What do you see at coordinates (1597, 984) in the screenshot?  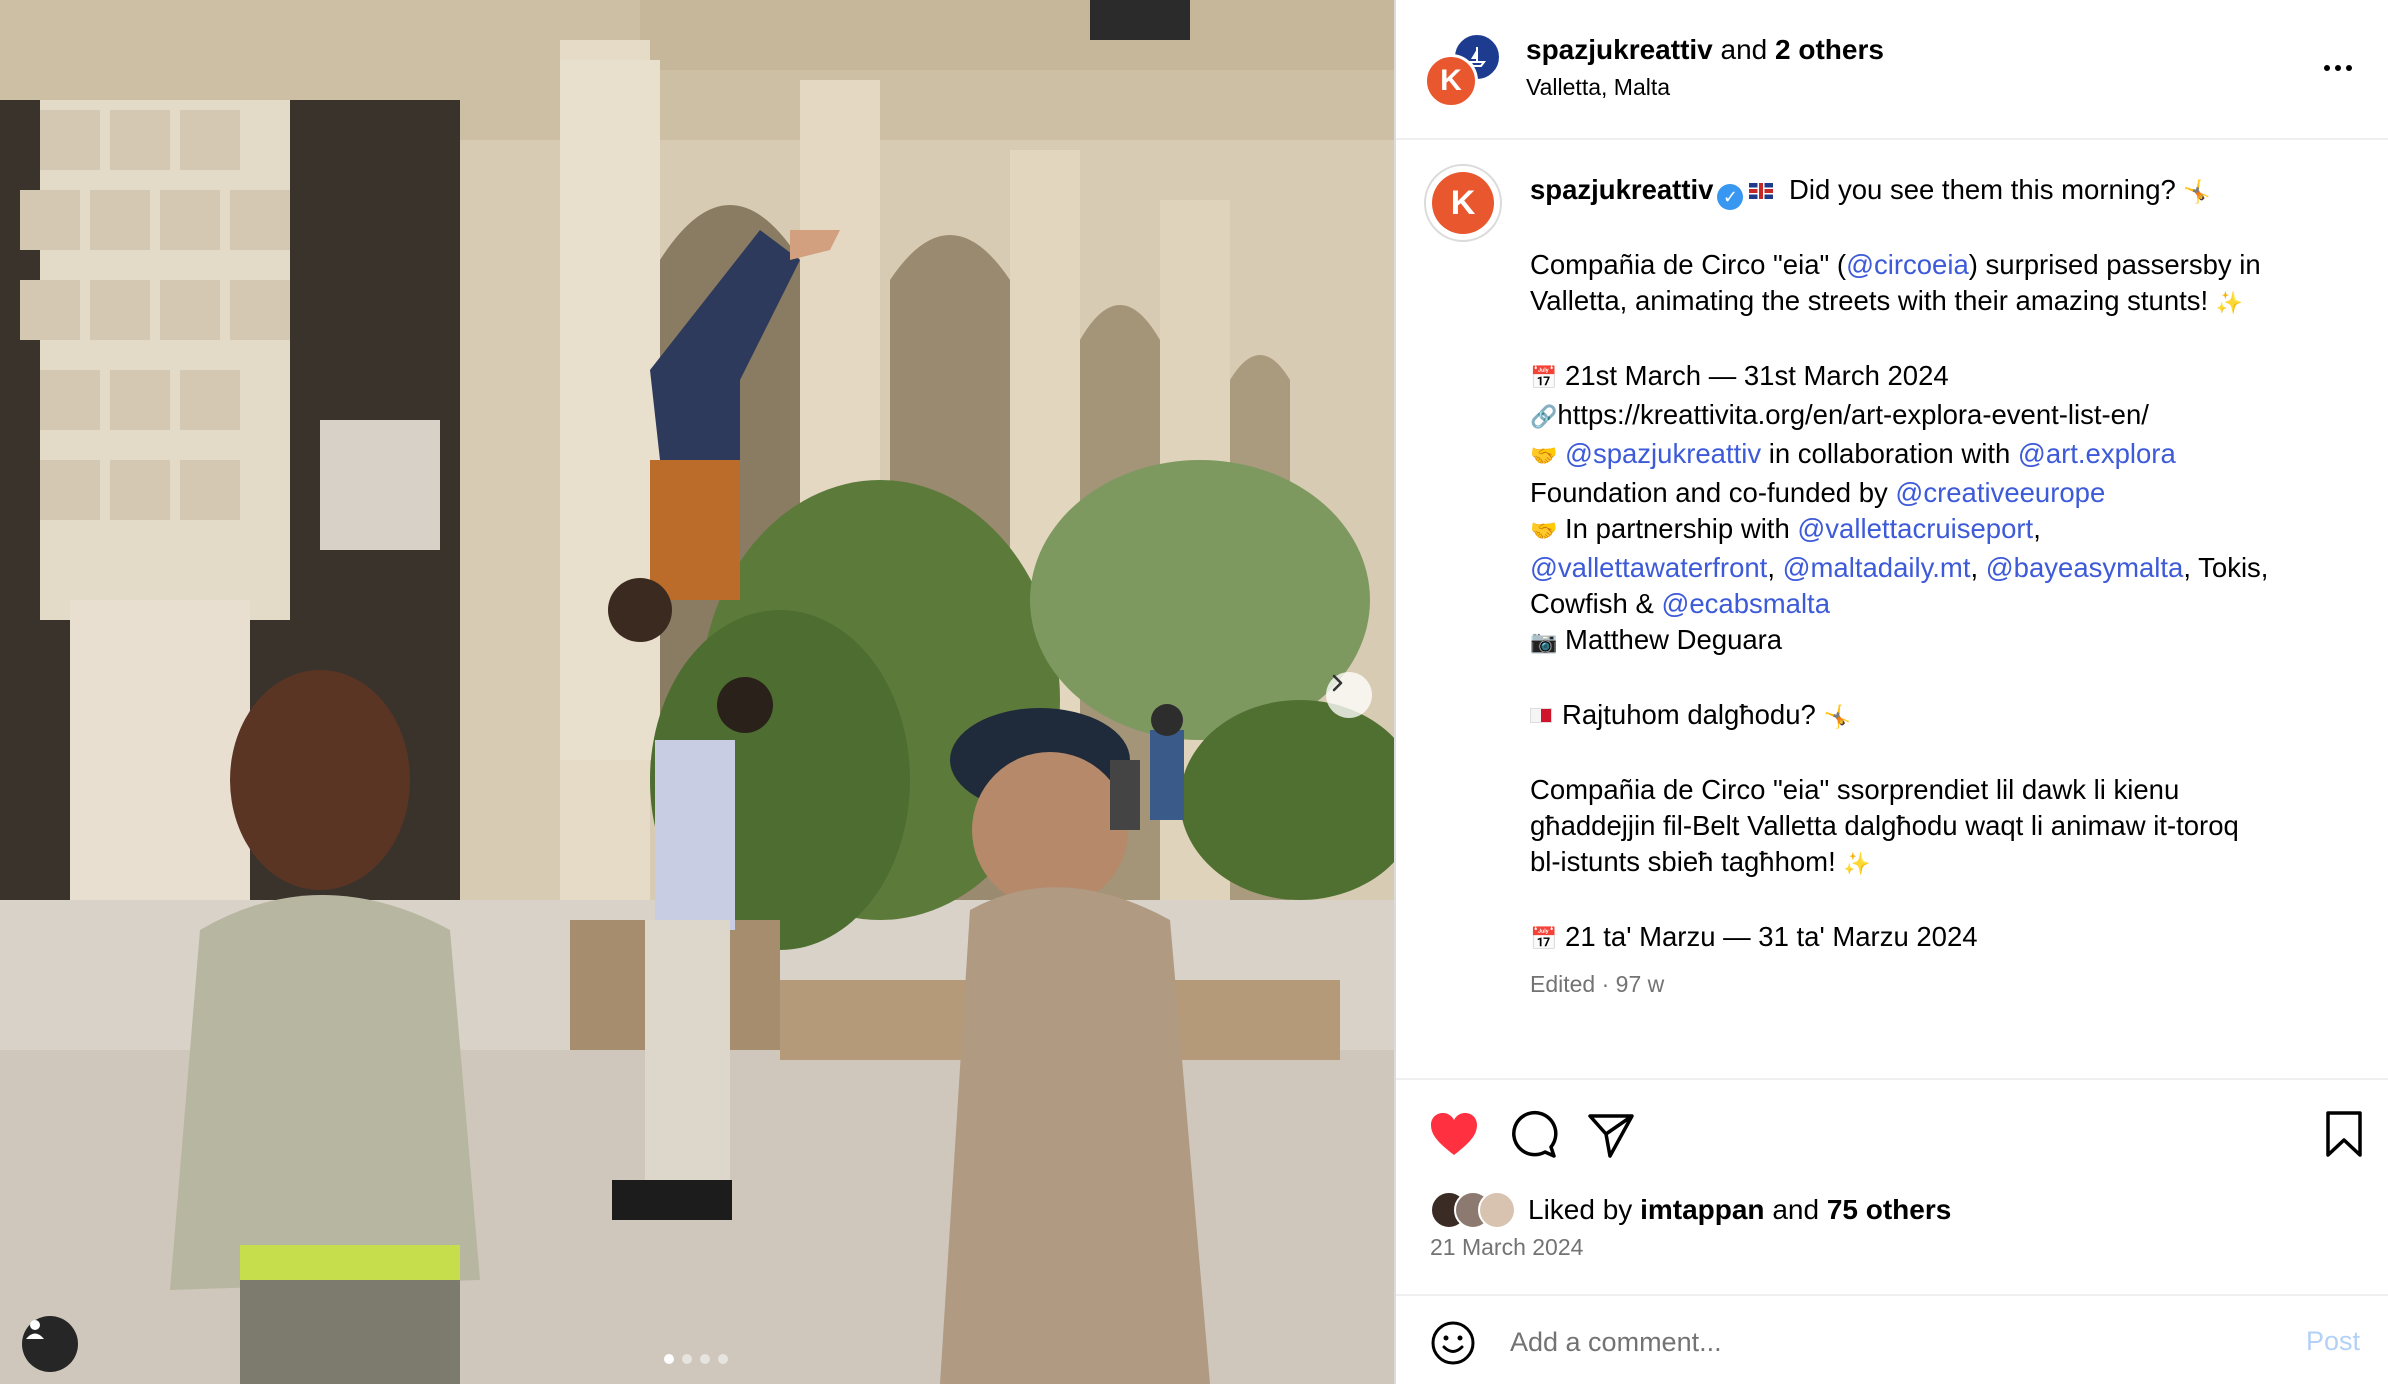 I see `caption-meta: Edited · 97 w` at bounding box center [1597, 984].